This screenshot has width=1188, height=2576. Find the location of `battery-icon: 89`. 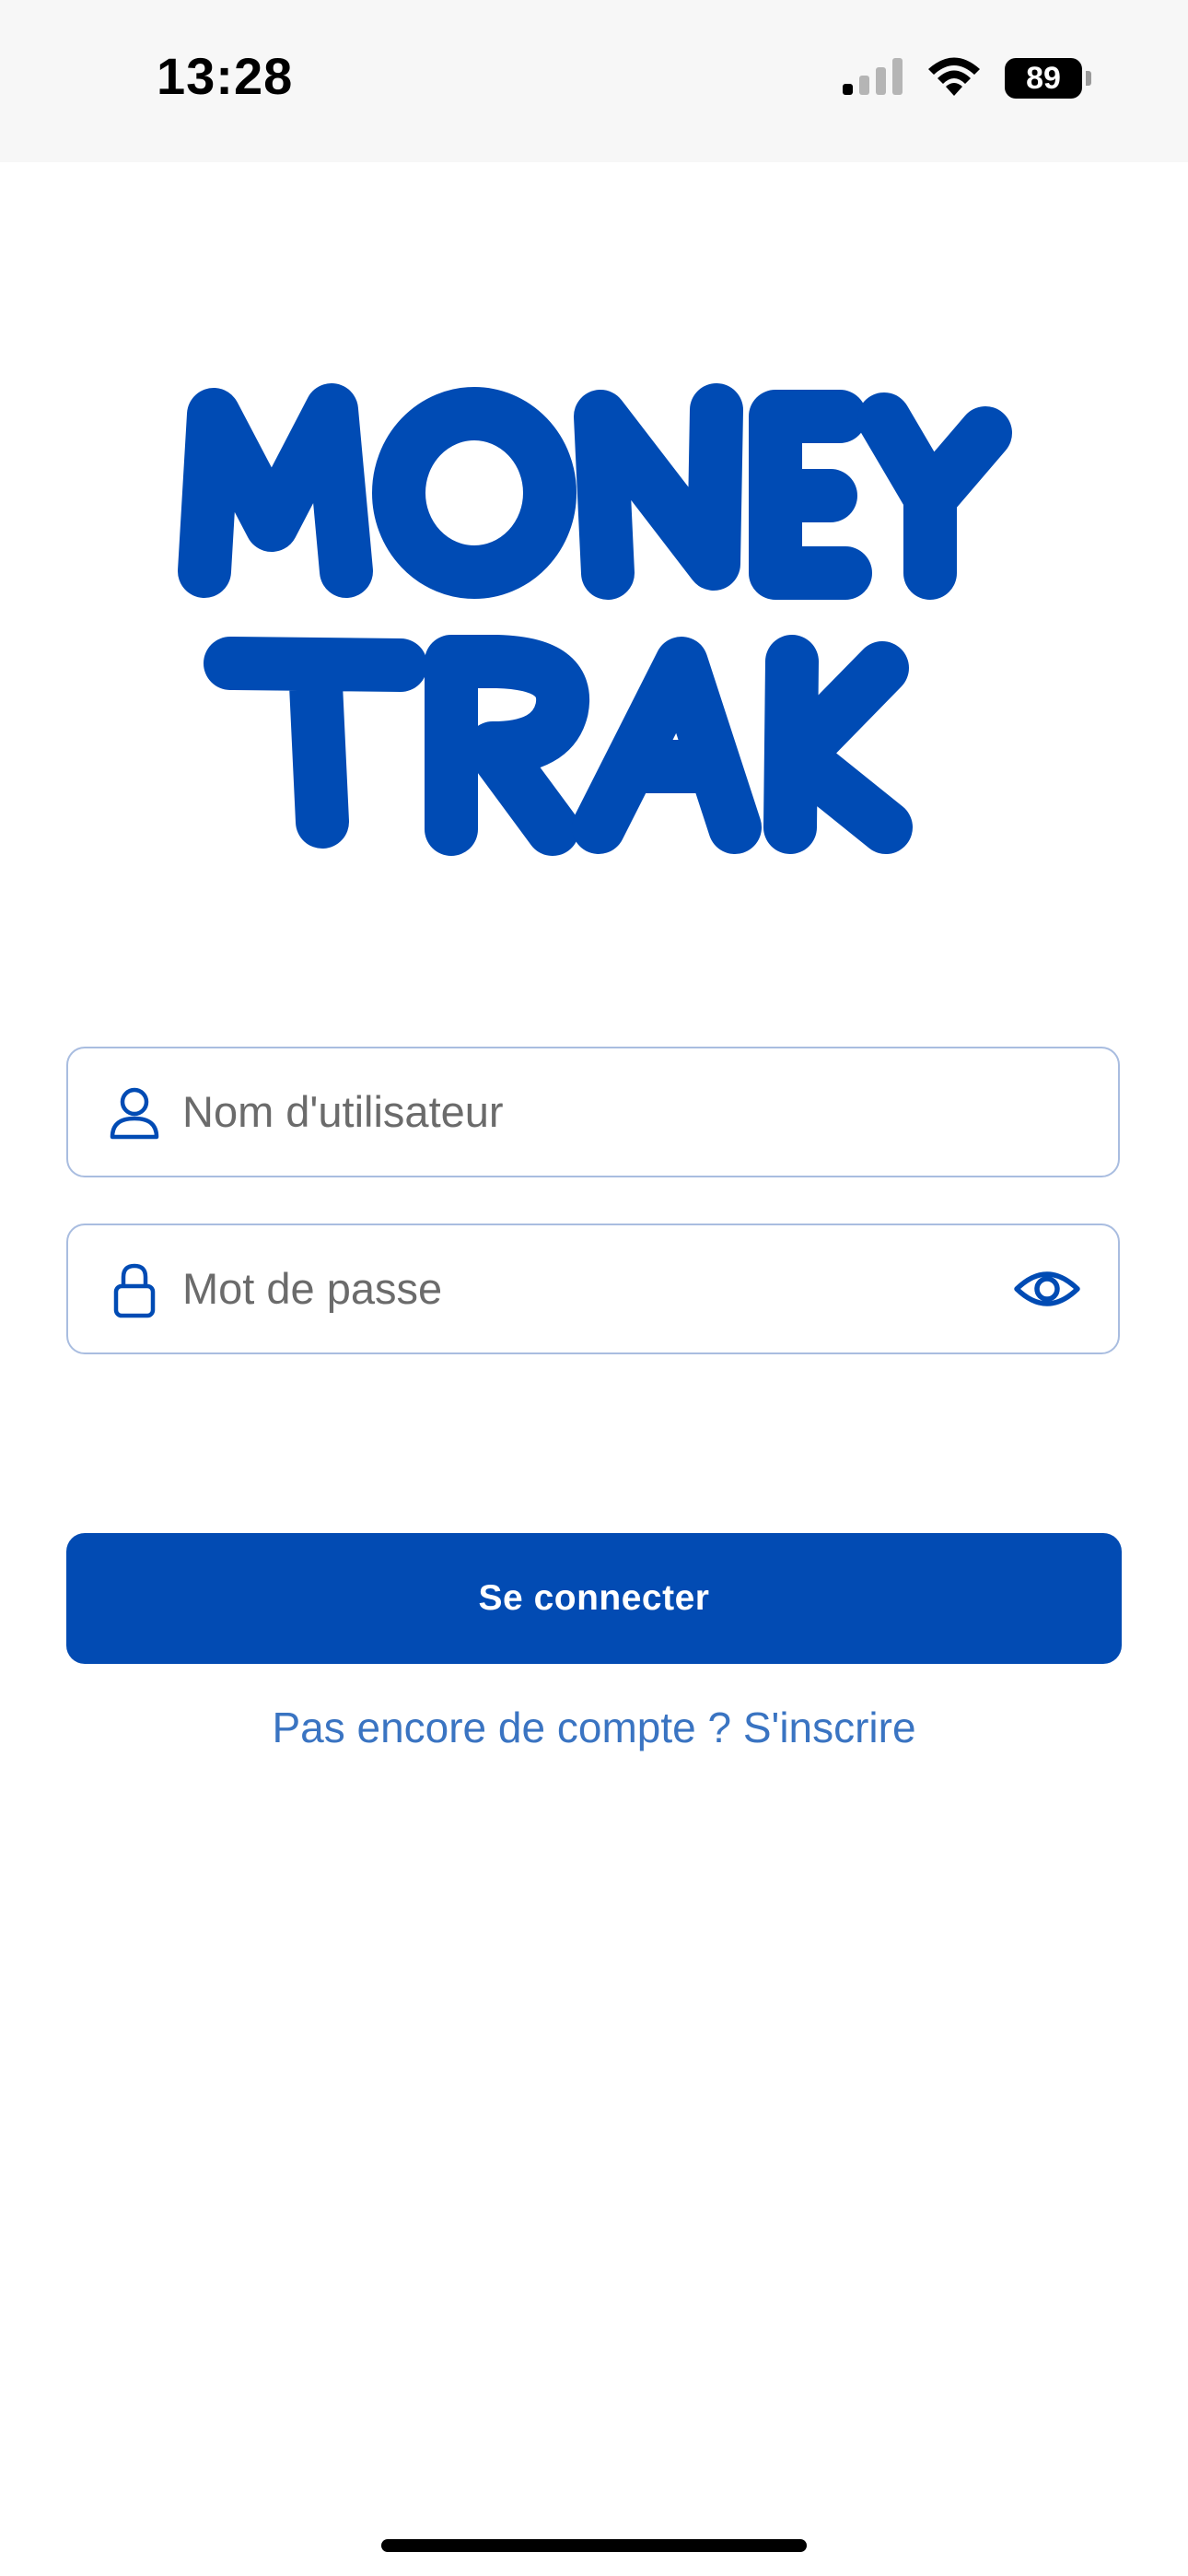

battery-icon: 89 is located at coordinates (1048, 78).